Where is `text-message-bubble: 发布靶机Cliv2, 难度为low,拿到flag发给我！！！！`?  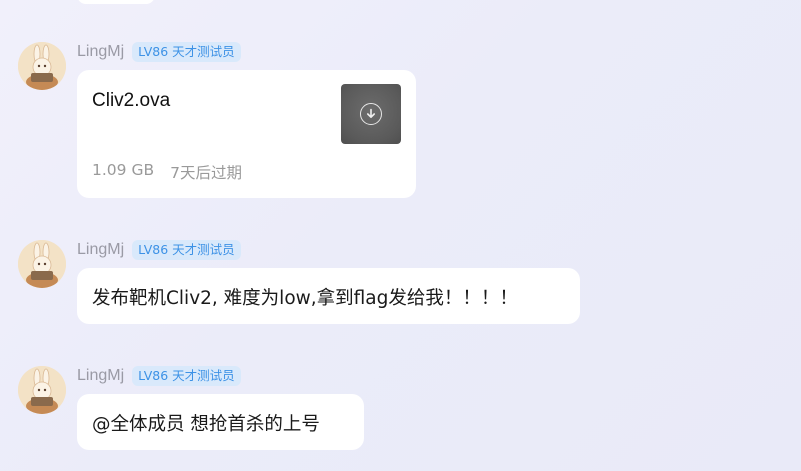
text-message-bubble: 发布靶机Cliv2, 难度为low,拿到flag发给我！！！！ is located at coordinates (328, 296).